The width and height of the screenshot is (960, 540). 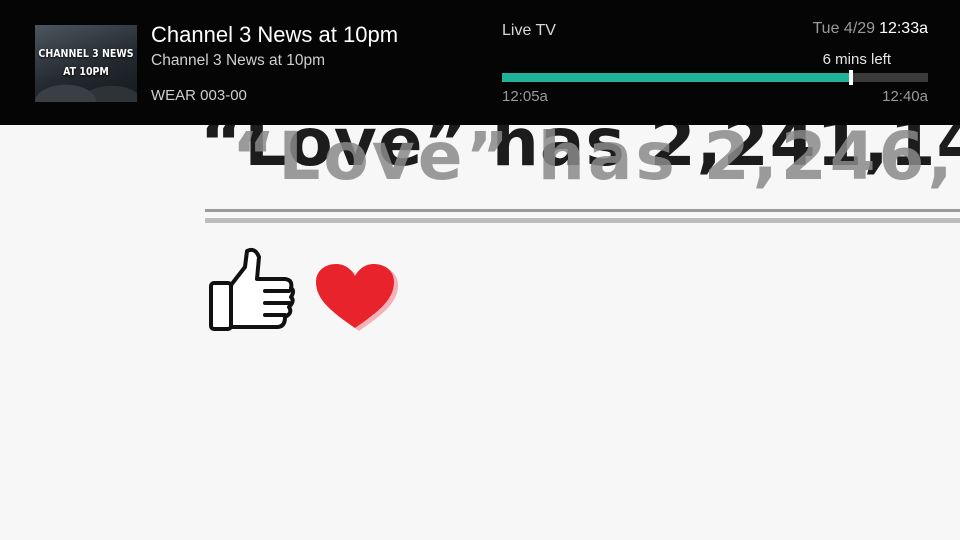 I want to click on current-time: 12:33a, so click(x=903, y=28).